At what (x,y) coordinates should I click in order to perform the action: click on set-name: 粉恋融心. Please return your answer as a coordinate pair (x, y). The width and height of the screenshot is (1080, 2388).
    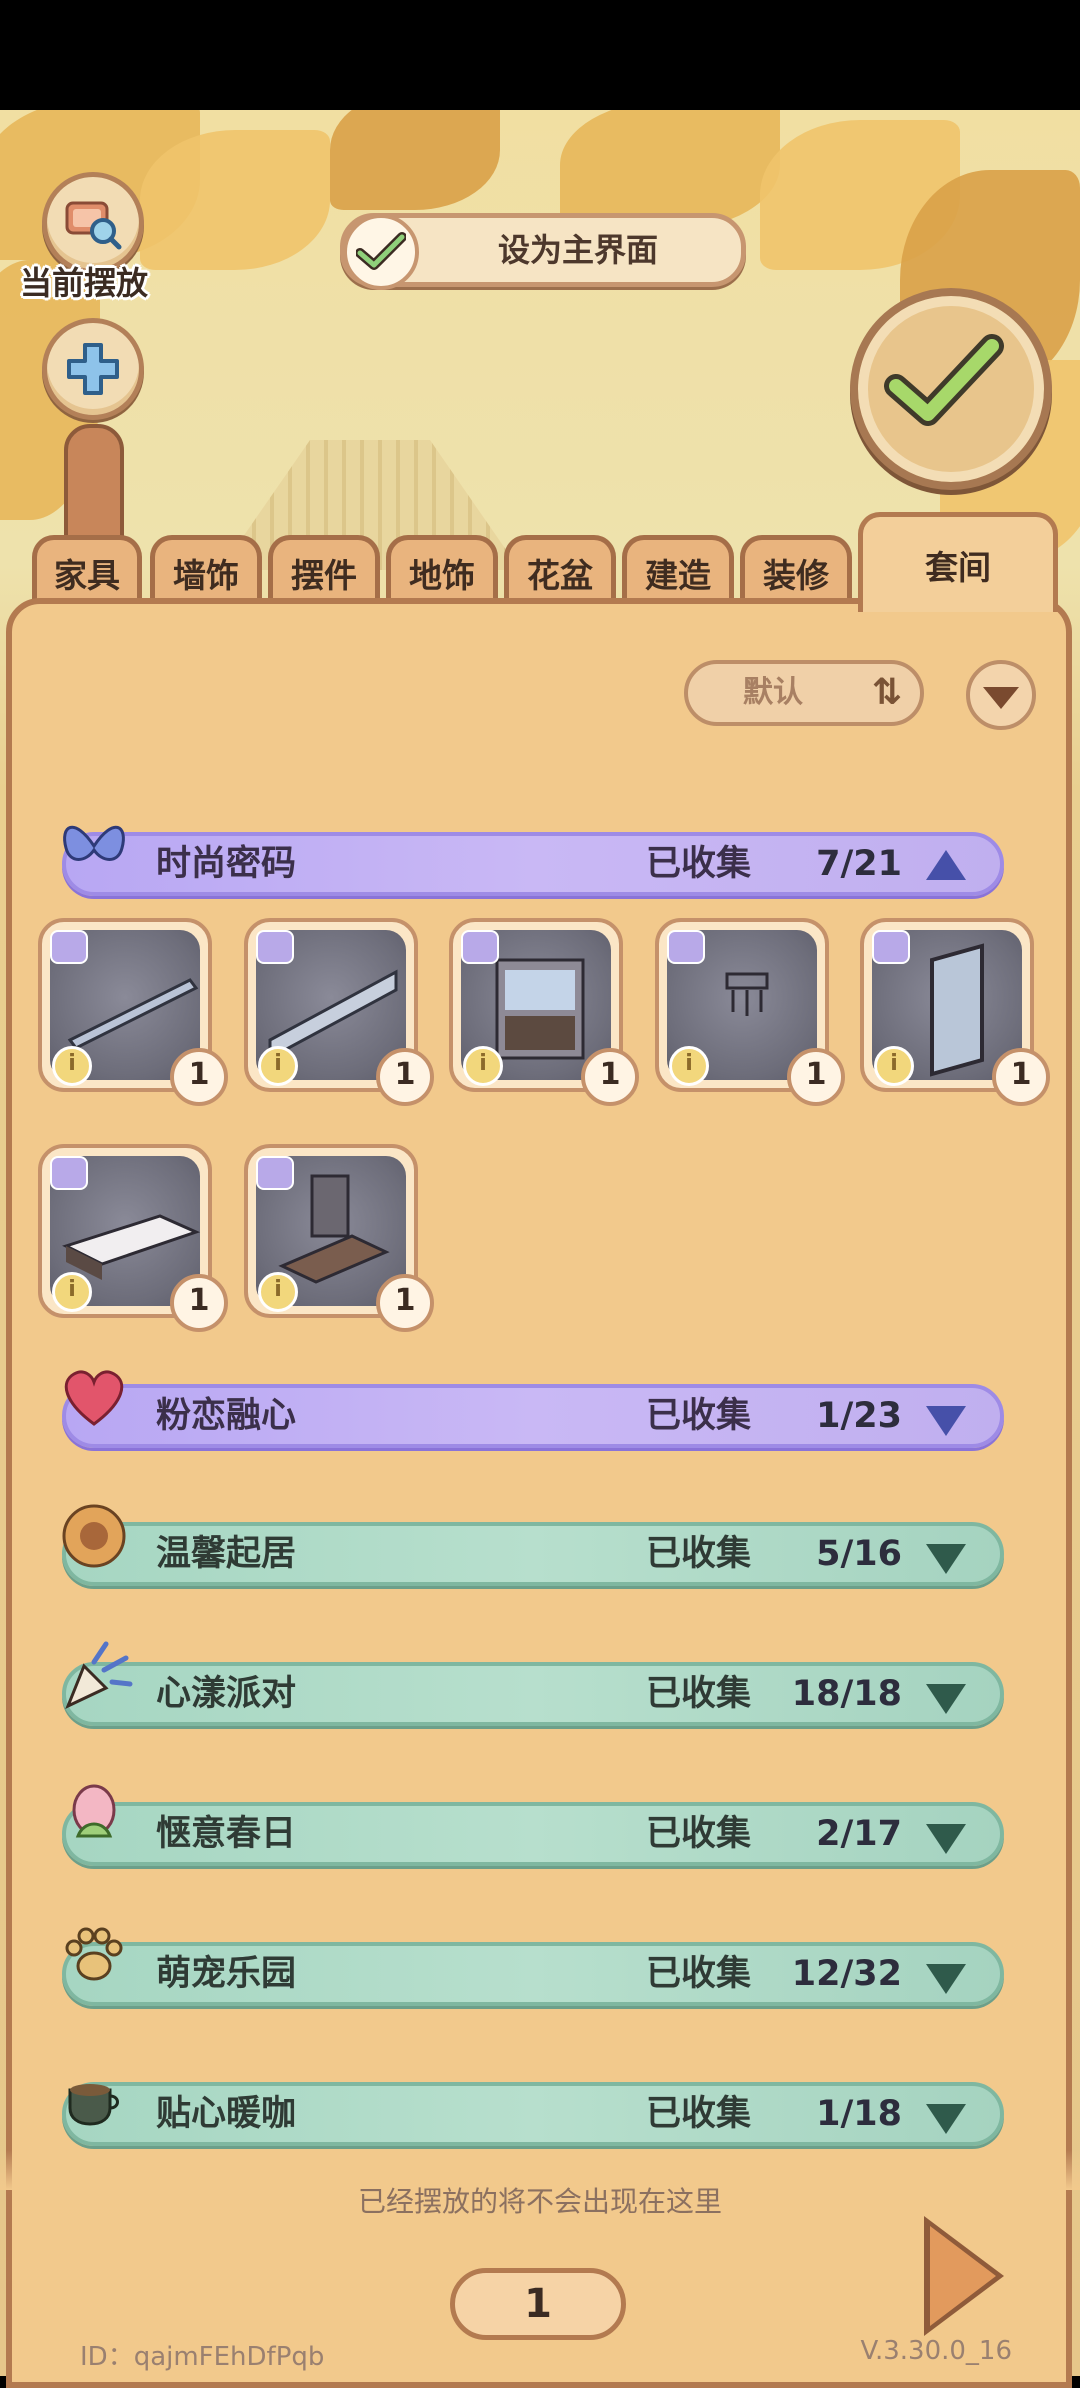
    Looking at the image, I should click on (226, 1416).